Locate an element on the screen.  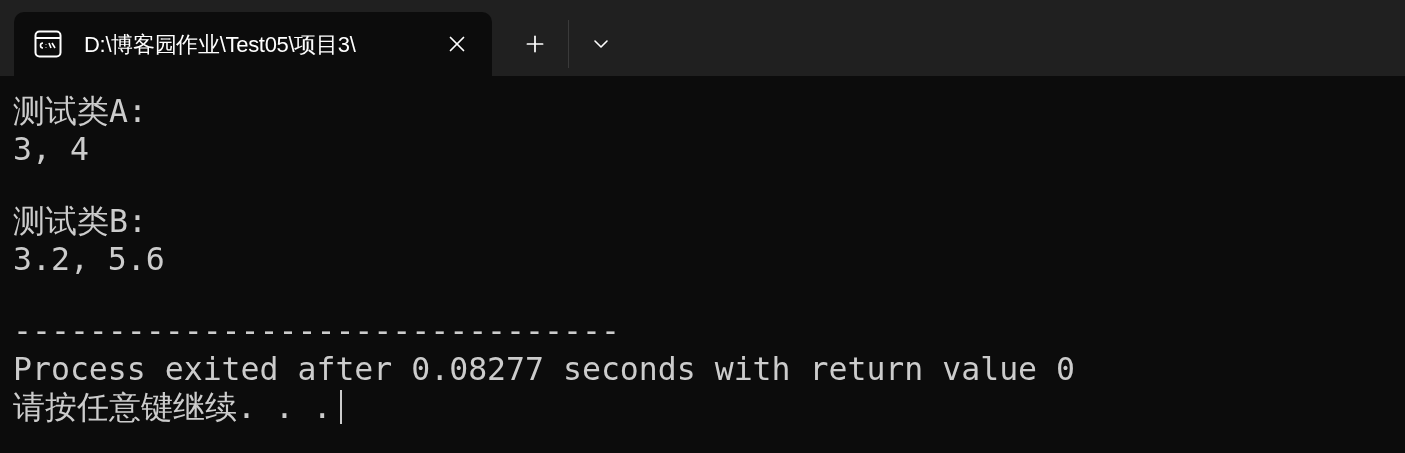
output-line: Process exited after 0.08277 seconds with return value 0 is located at coordinates (544, 369).